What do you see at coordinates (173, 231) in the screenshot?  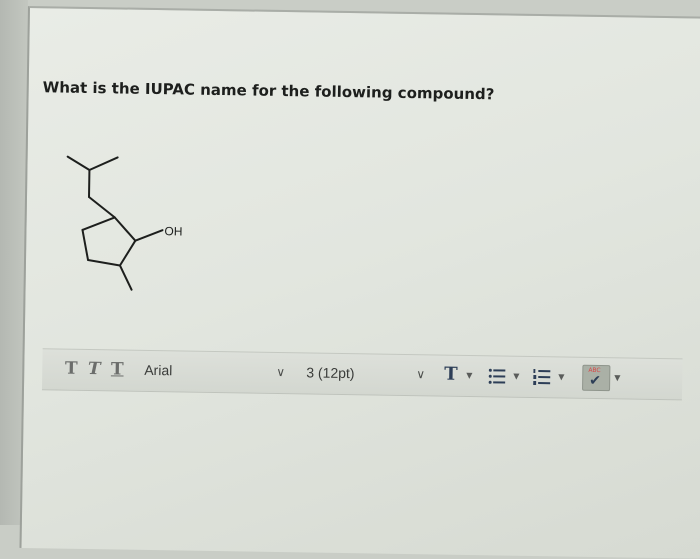 I see `hydroxyl-label: OH` at bounding box center [173, 231].